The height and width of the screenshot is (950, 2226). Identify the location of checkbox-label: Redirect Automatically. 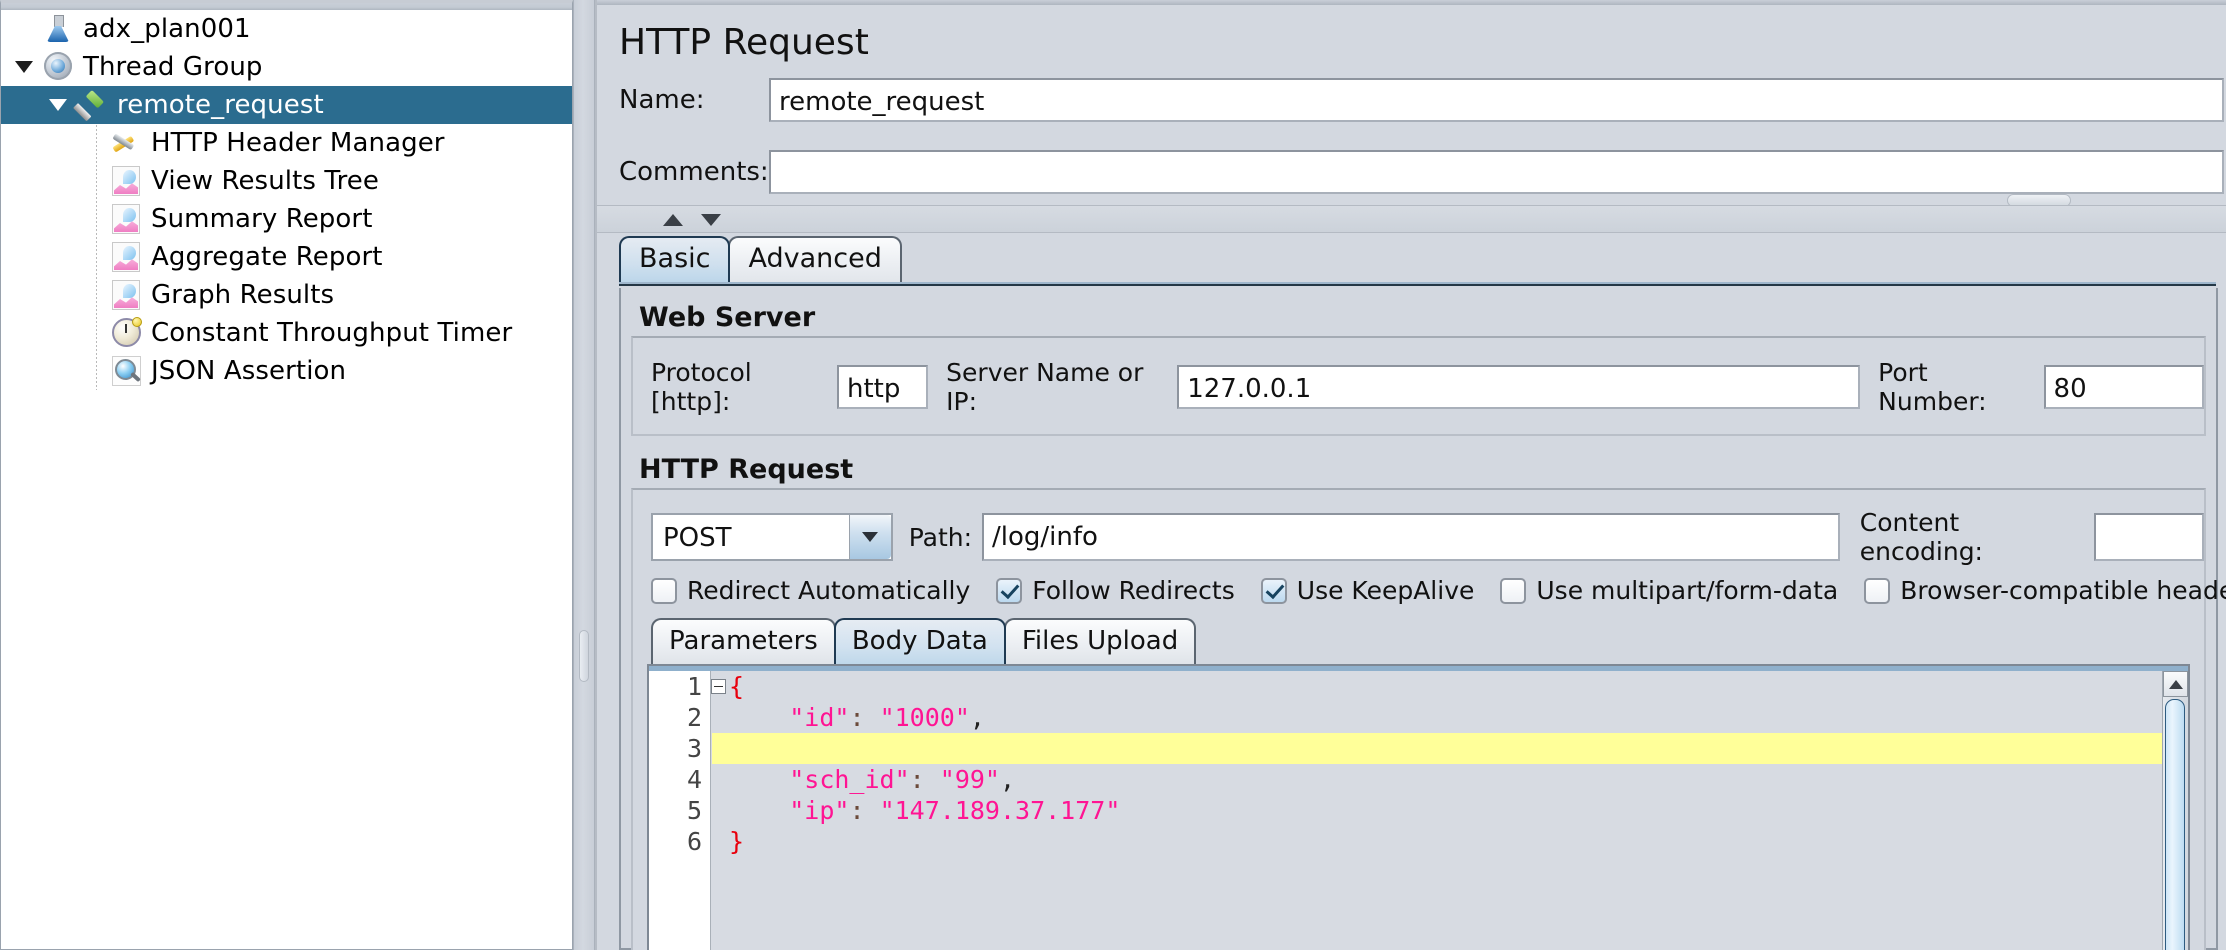
(829, 590).